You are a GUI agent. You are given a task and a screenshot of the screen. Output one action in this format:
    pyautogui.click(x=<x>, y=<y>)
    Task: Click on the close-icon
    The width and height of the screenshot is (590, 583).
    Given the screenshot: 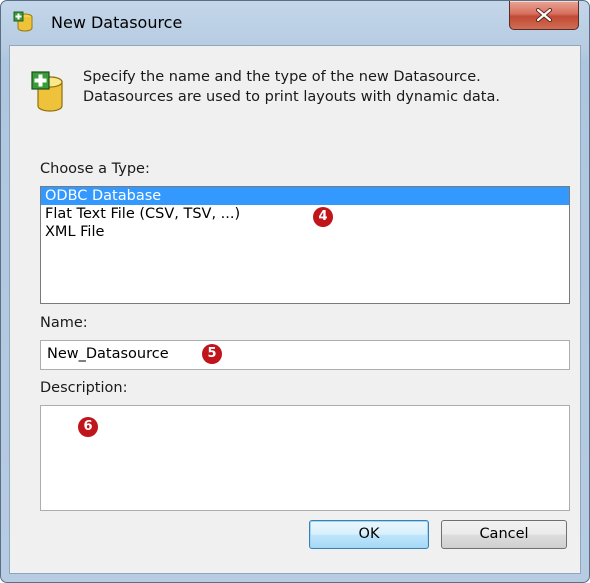 What is the action you would take?
    pyautogui.click(x=544, y=15)
    